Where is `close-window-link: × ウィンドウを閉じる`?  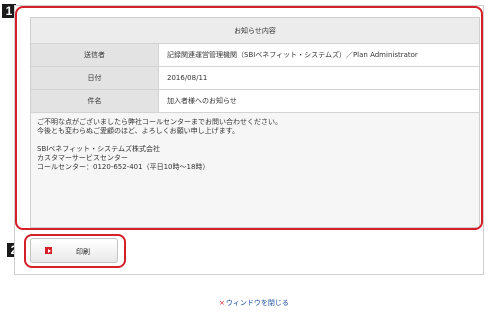
close-window-link: × ウィンドウを閉じる is located at coordinates (254, 303).